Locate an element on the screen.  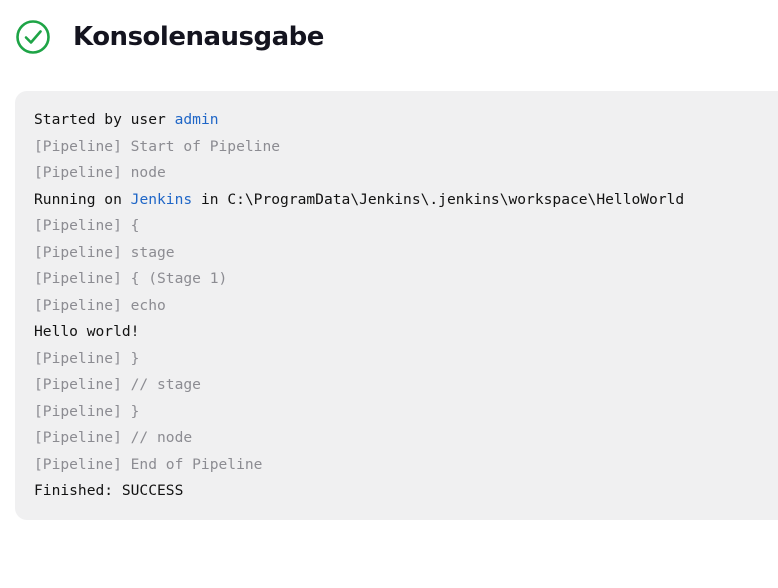
console-line-pipeline: [Pipeline] // stage is located at coordinates (406, 385).